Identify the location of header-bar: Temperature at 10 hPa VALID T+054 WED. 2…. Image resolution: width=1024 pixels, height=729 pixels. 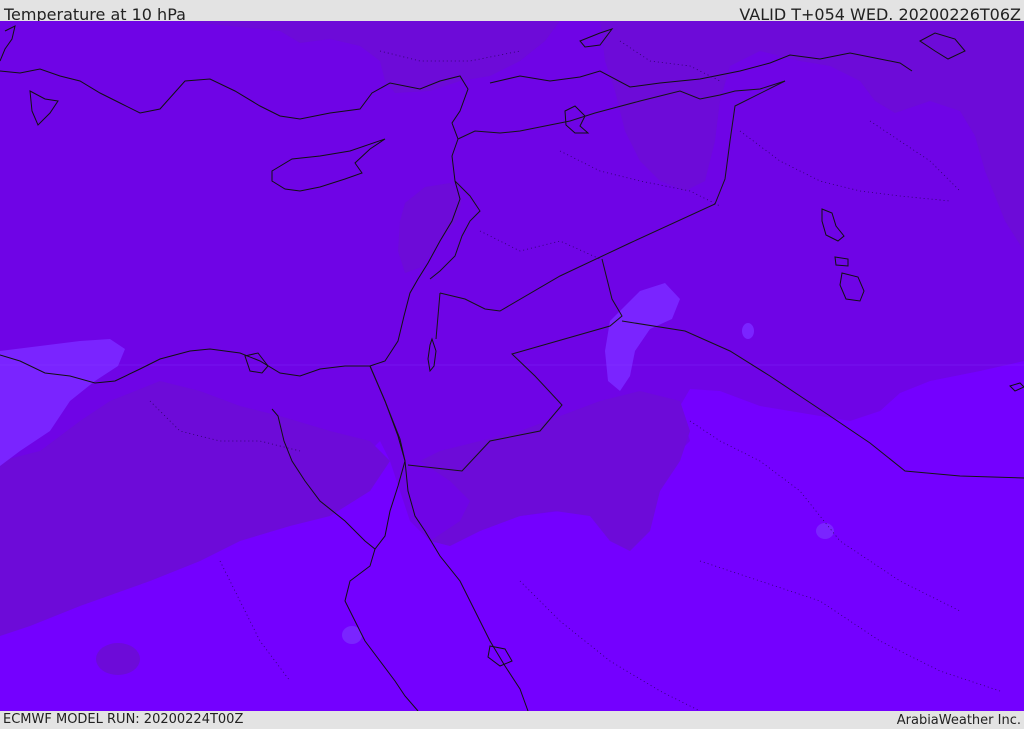
(512, 12).